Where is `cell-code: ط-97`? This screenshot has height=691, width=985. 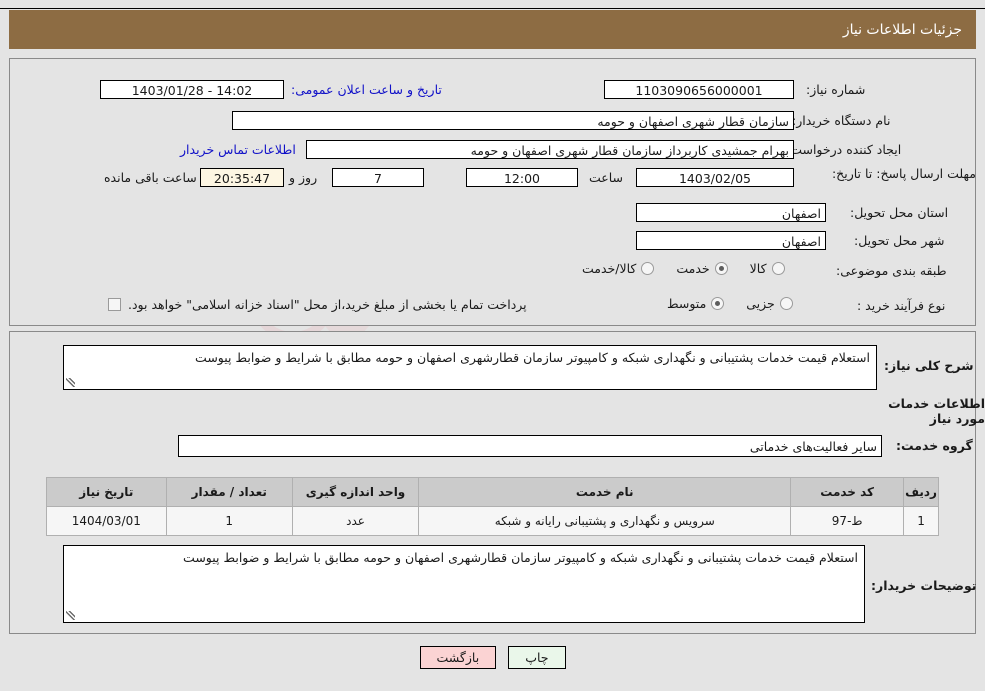 cell-code: ط-97 is located at coordinates (847, 521).